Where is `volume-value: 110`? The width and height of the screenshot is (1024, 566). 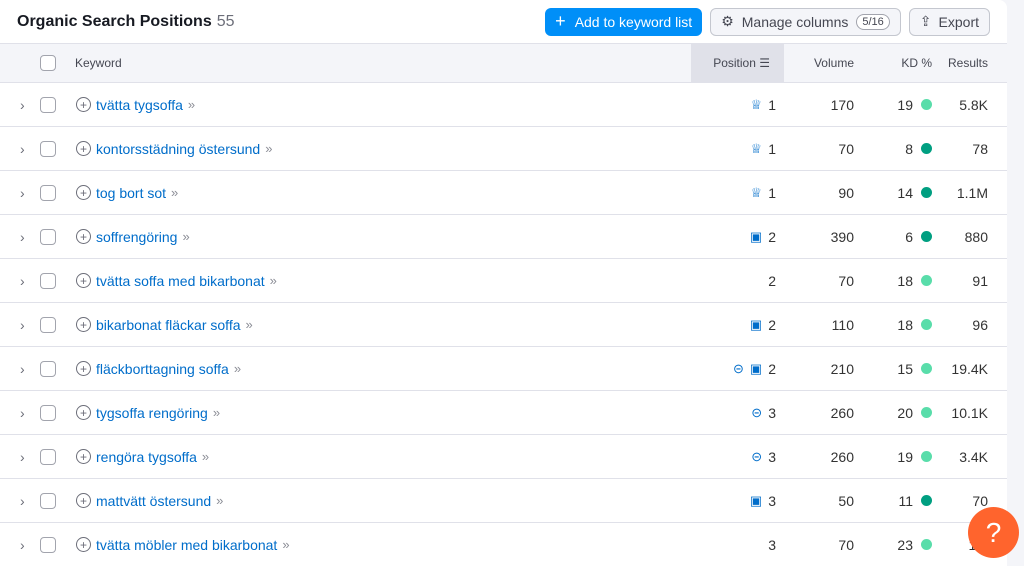 volume-value: 110 is located at coordinates (842, 324).